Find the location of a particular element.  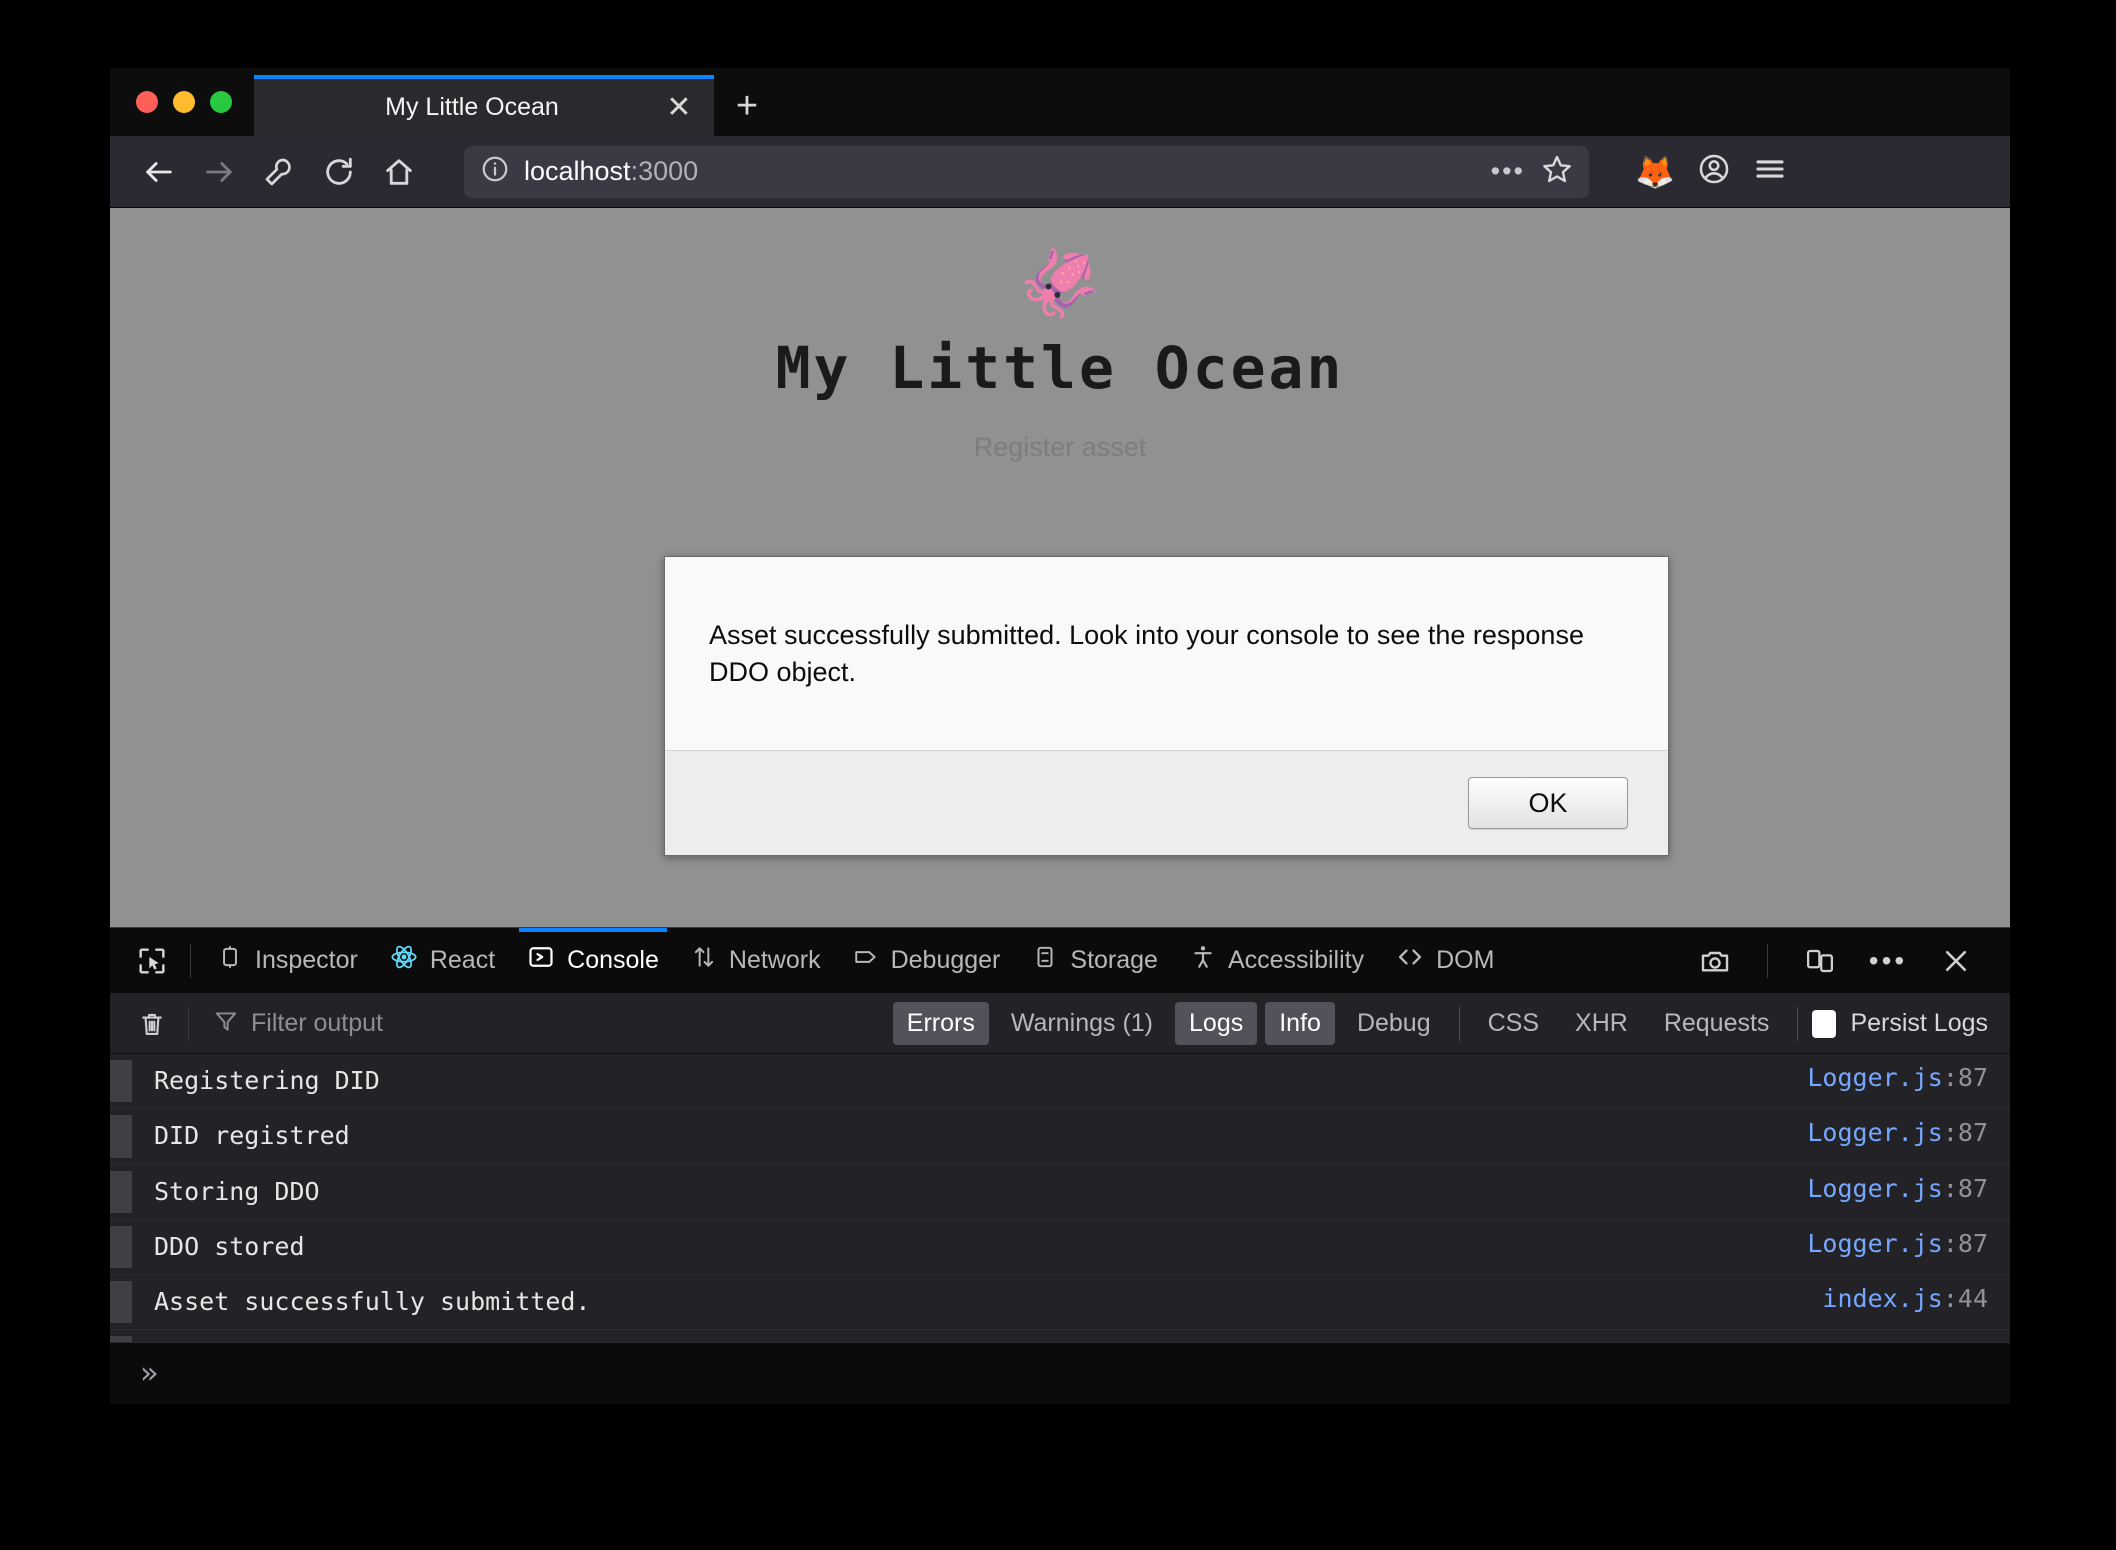

log-message: DDO stored is located at coordinates (229, 1246).